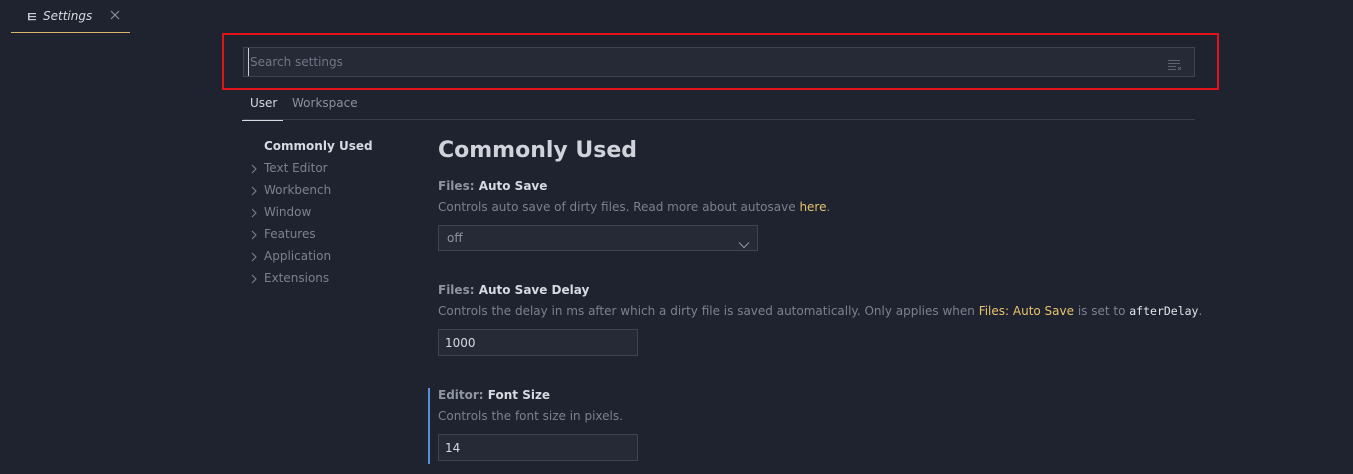 The image size is (1353, 474). Describe the element at coordinates (331, 169) in the screenshot. I see `toc-item-text-editor: Text Editor` at that location.